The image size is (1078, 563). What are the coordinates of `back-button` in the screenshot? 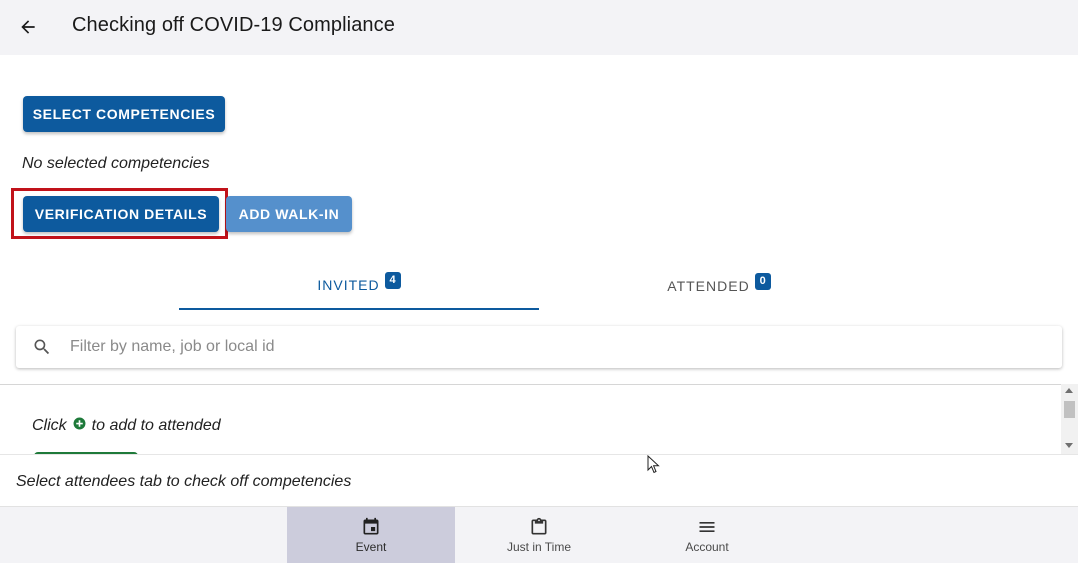 It's located at (28, 27).